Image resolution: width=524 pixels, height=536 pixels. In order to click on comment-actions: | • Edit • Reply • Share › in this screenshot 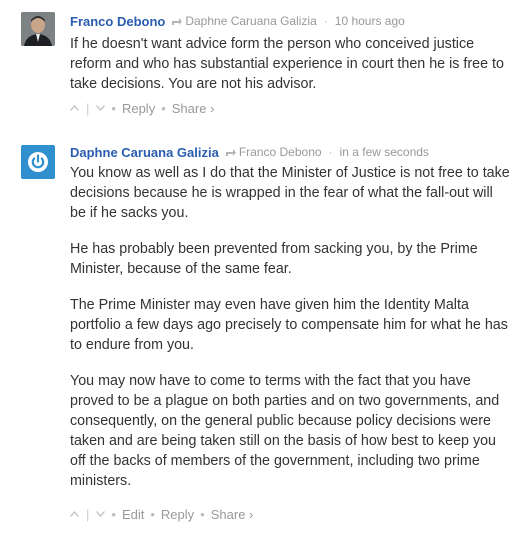, I will do `click(161, 514)`.